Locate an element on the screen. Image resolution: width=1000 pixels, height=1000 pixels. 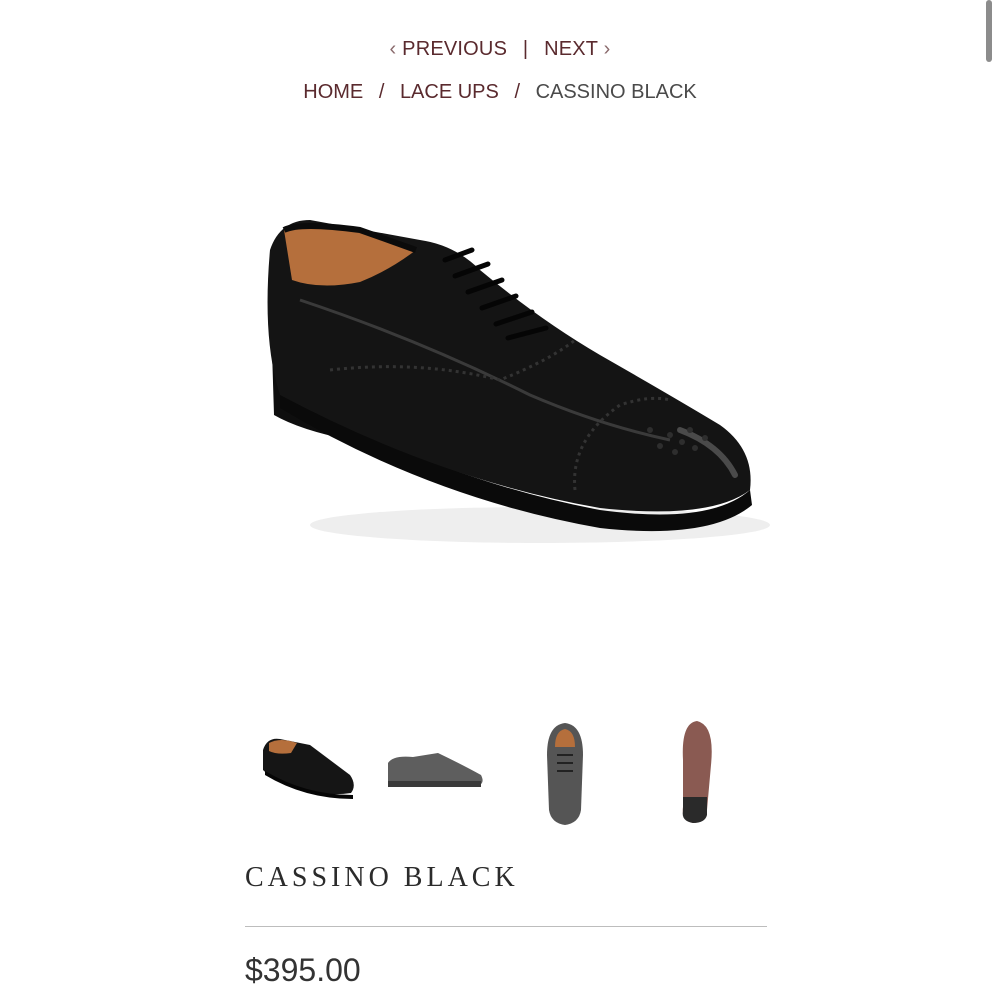
breadcrumb-home: HOME is located at coordinates (333, 92).